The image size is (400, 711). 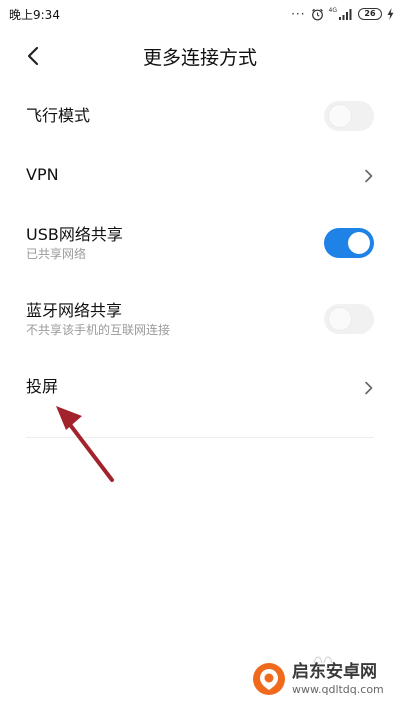 I want to click on bluetooth-tethering-toggle, so click(x=349, y=319).